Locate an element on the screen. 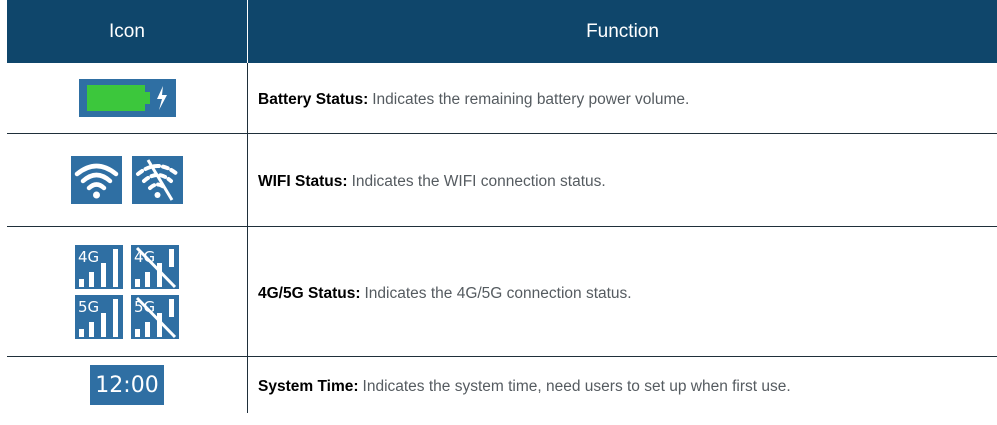 The width and height of the screenshot is (997, 425). signal-icon-grid: 4G 4G 5G is located at coordinates (127, 291).